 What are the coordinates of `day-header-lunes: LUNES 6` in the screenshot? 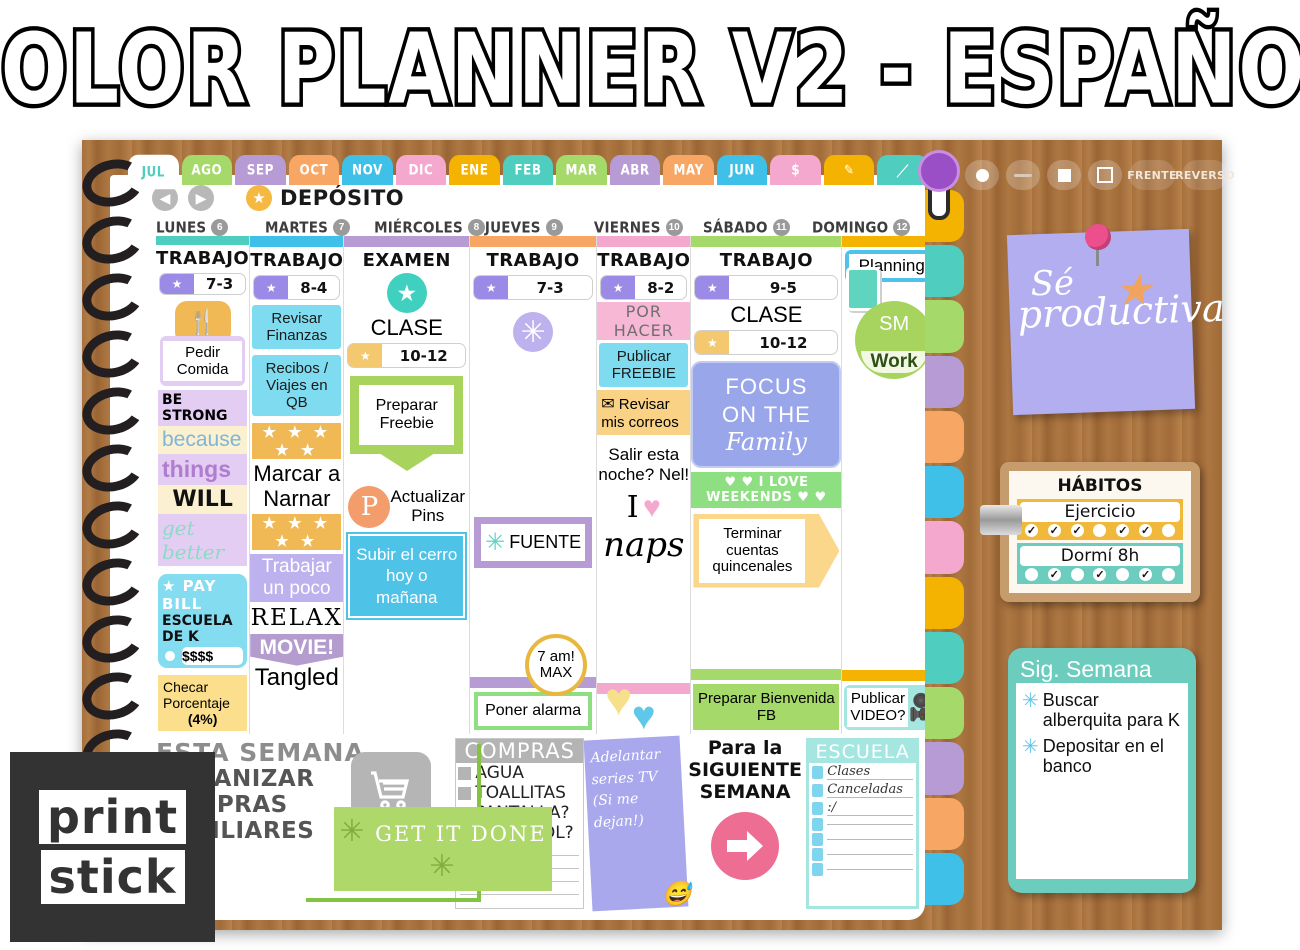 It's located at (210, 227).